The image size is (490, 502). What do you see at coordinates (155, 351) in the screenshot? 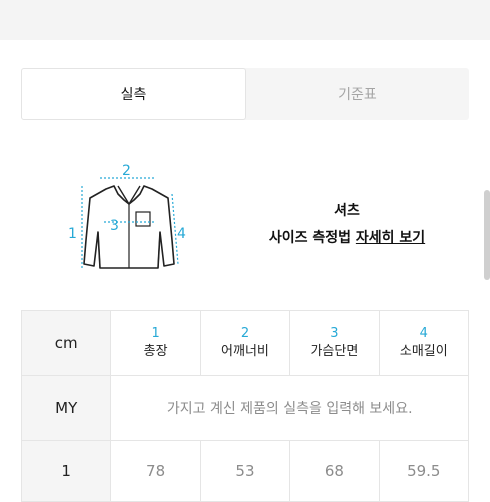
I see `column-label: 총장` at bounding box center [155, 351].